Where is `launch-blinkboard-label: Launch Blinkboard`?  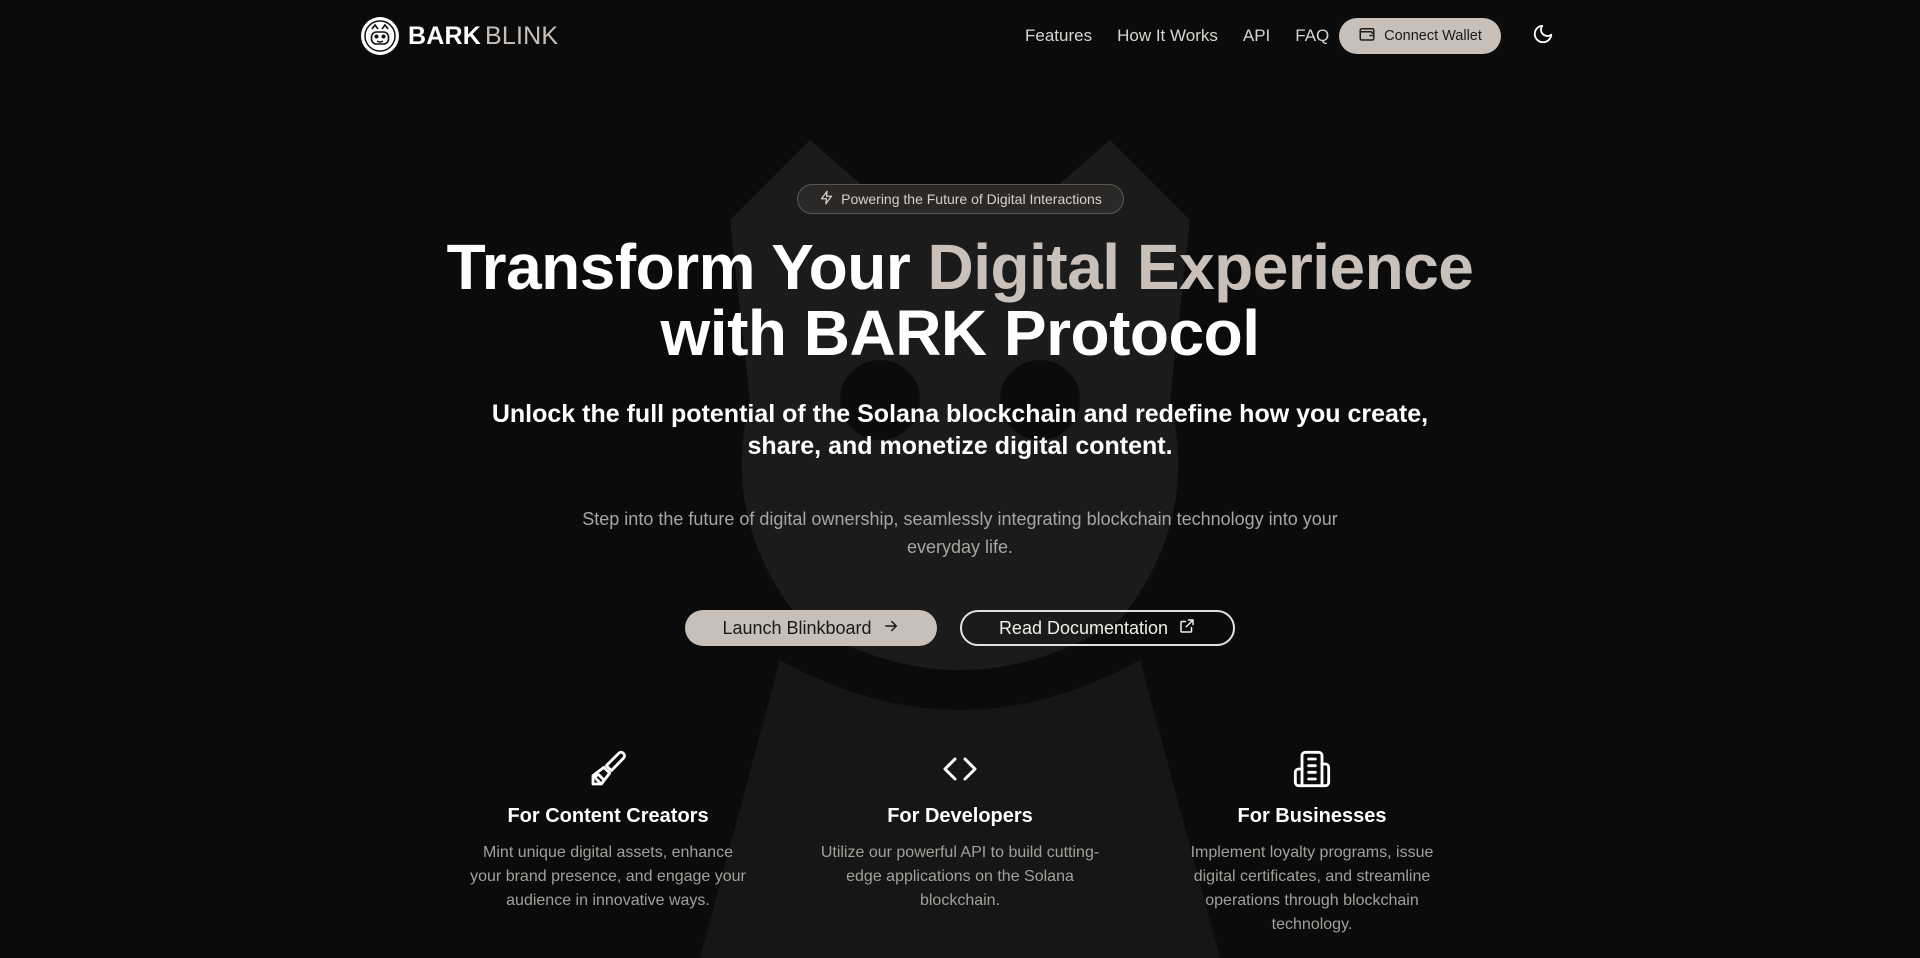
launch-blinkboard-label: Launch Blinkboard is located at coordinates (797, 627).